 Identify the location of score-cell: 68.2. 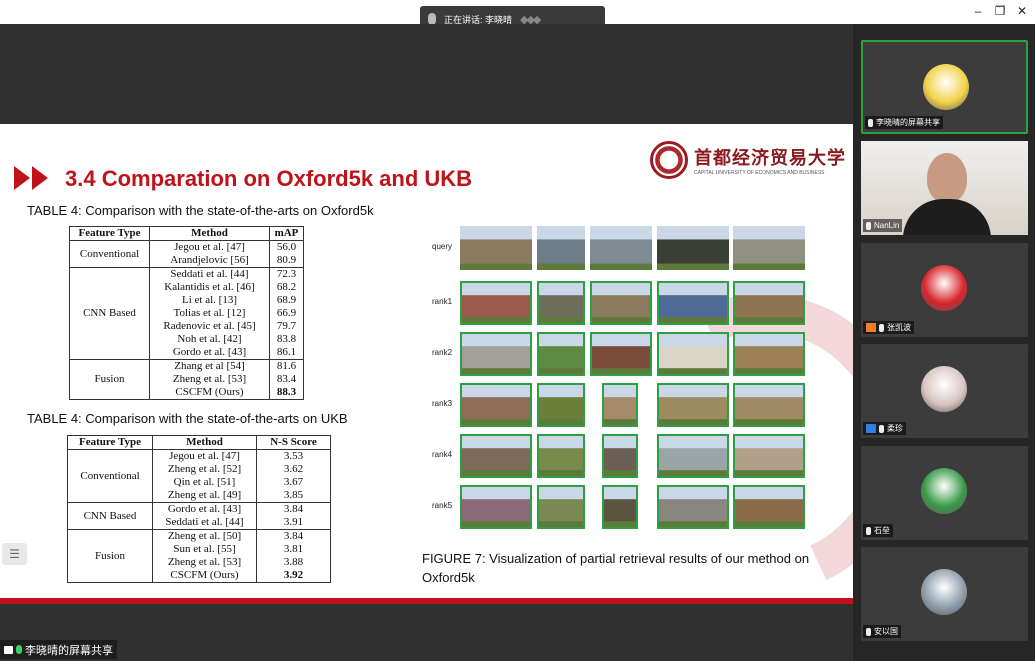
(286, 287).